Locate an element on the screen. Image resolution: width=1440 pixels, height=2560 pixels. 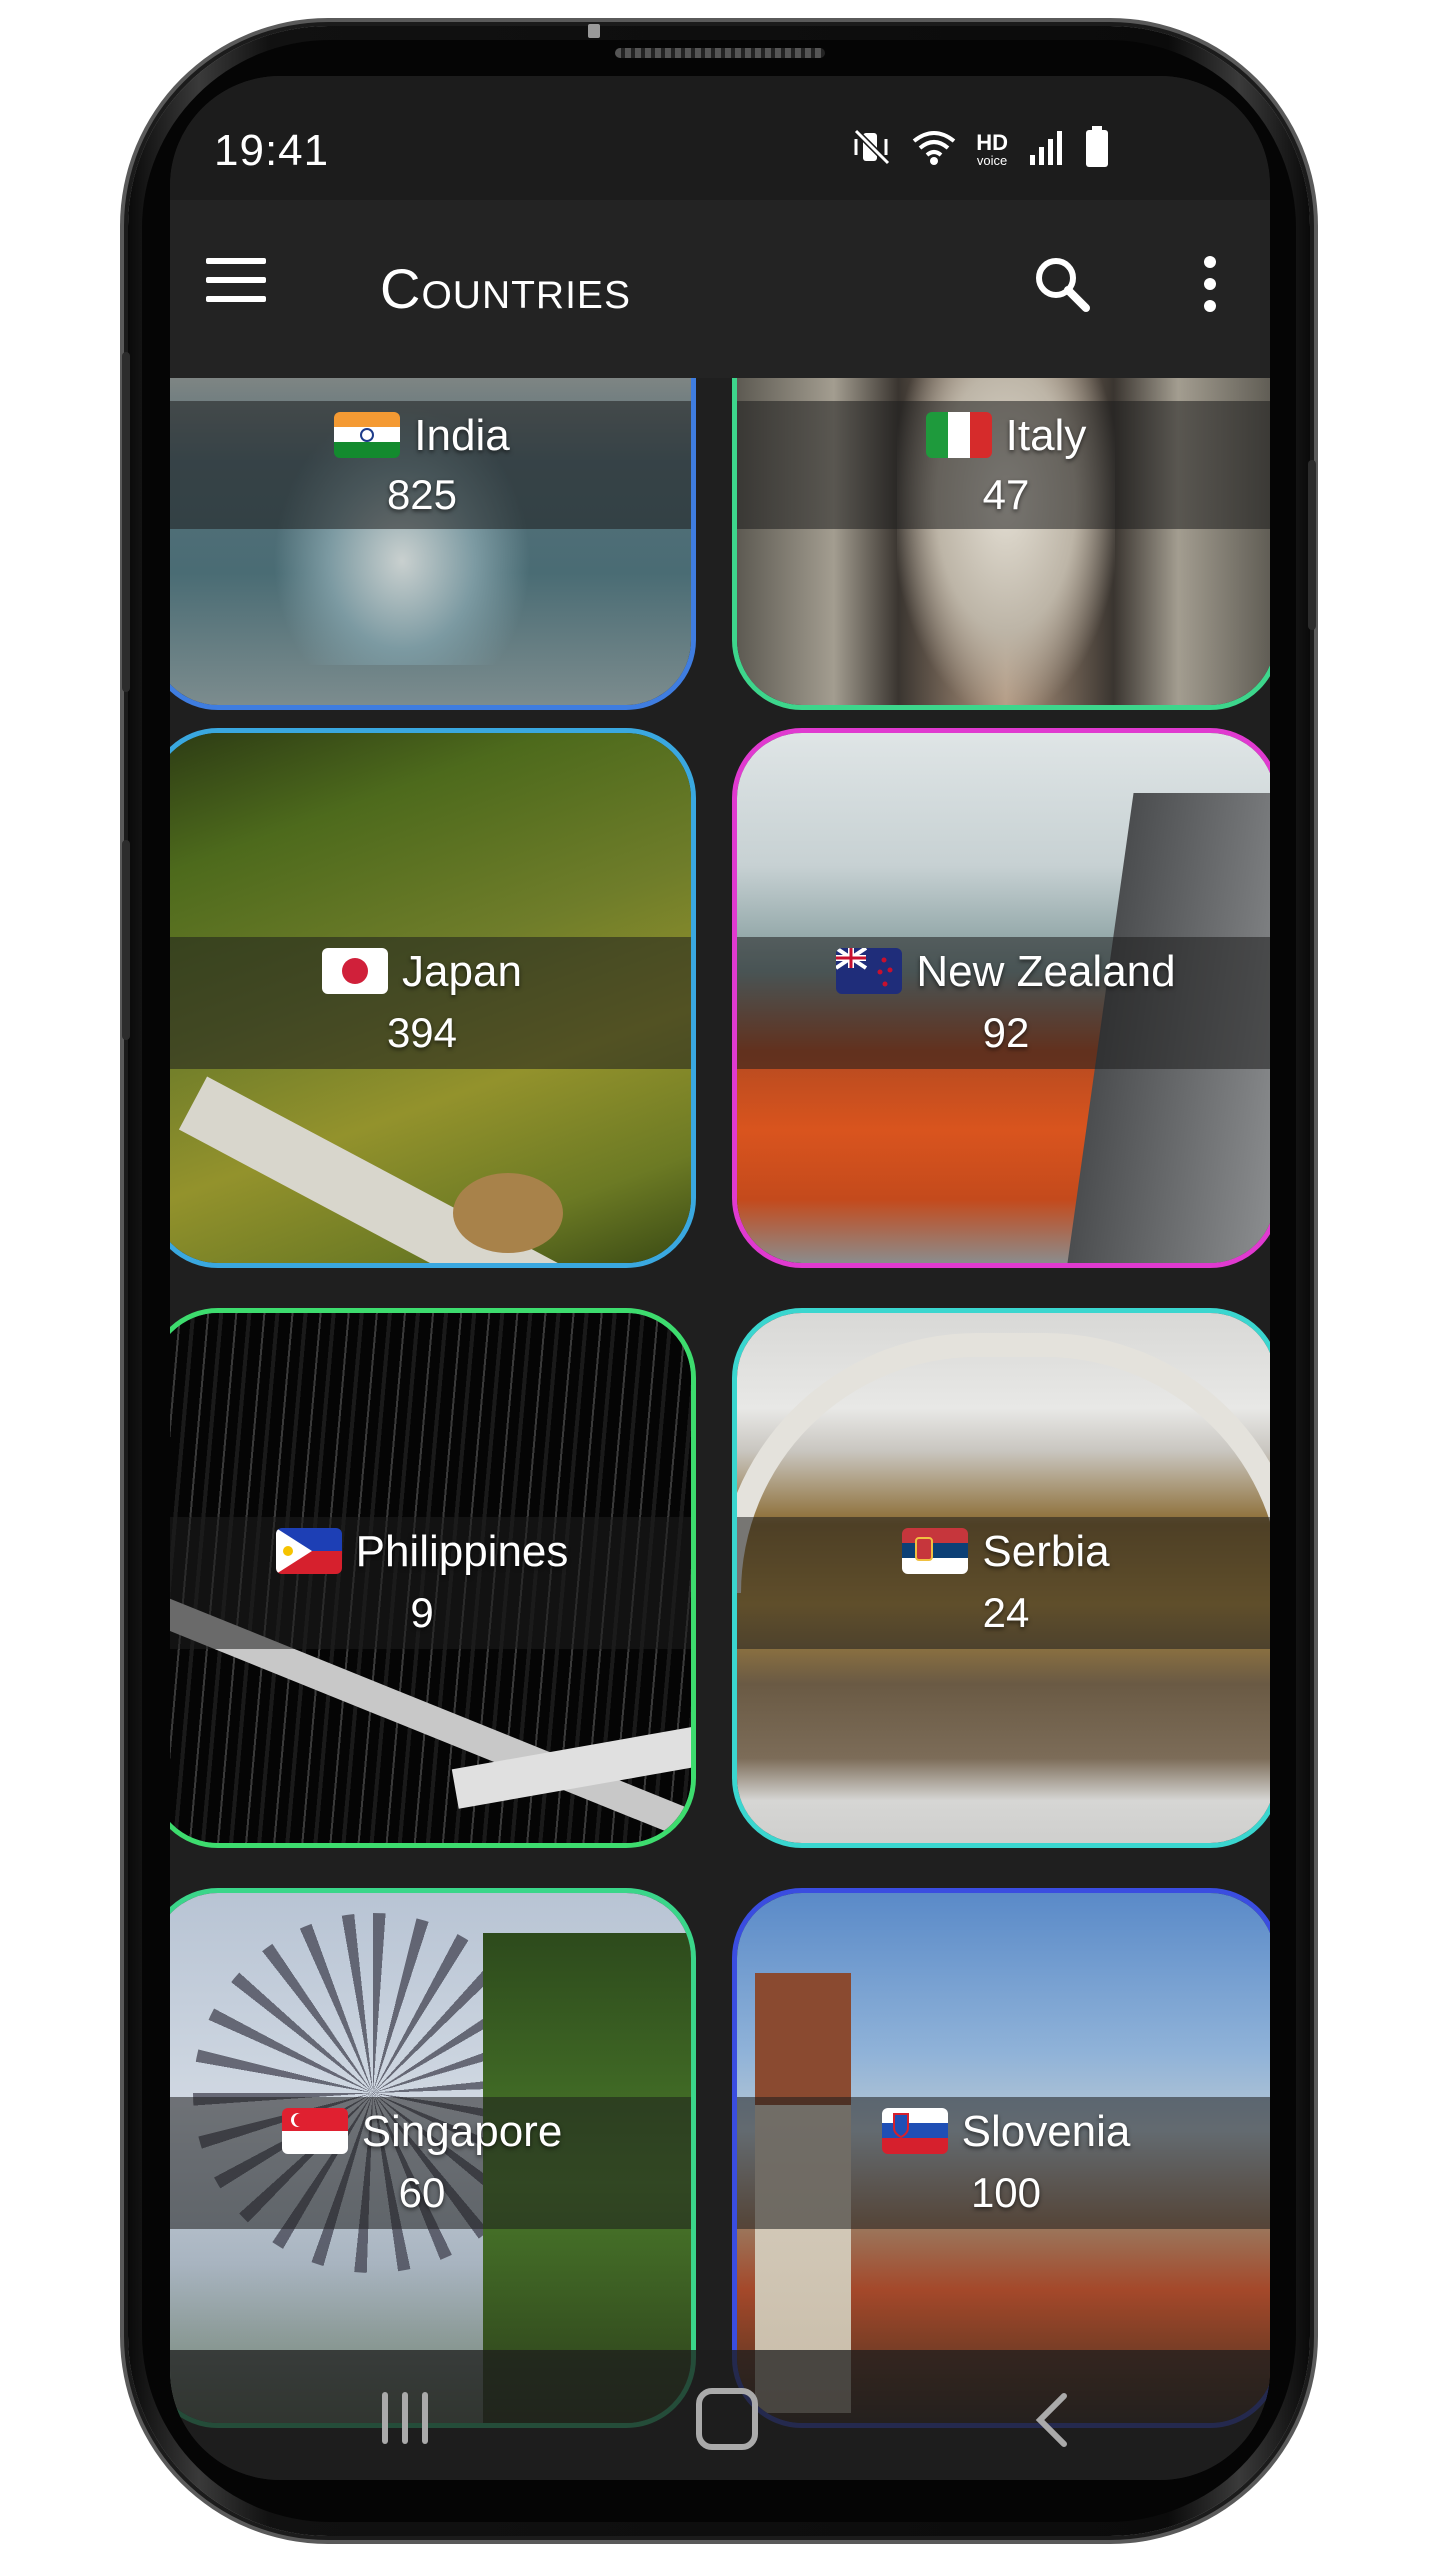
photo-count: 394 is located at coordinates (422, 1032).